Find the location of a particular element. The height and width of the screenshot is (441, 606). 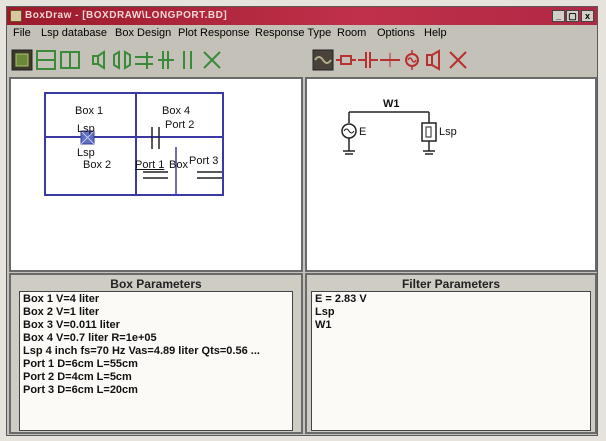

list-item: Port 3 D=6cm L=20cm is located at coordinates (157, 390).